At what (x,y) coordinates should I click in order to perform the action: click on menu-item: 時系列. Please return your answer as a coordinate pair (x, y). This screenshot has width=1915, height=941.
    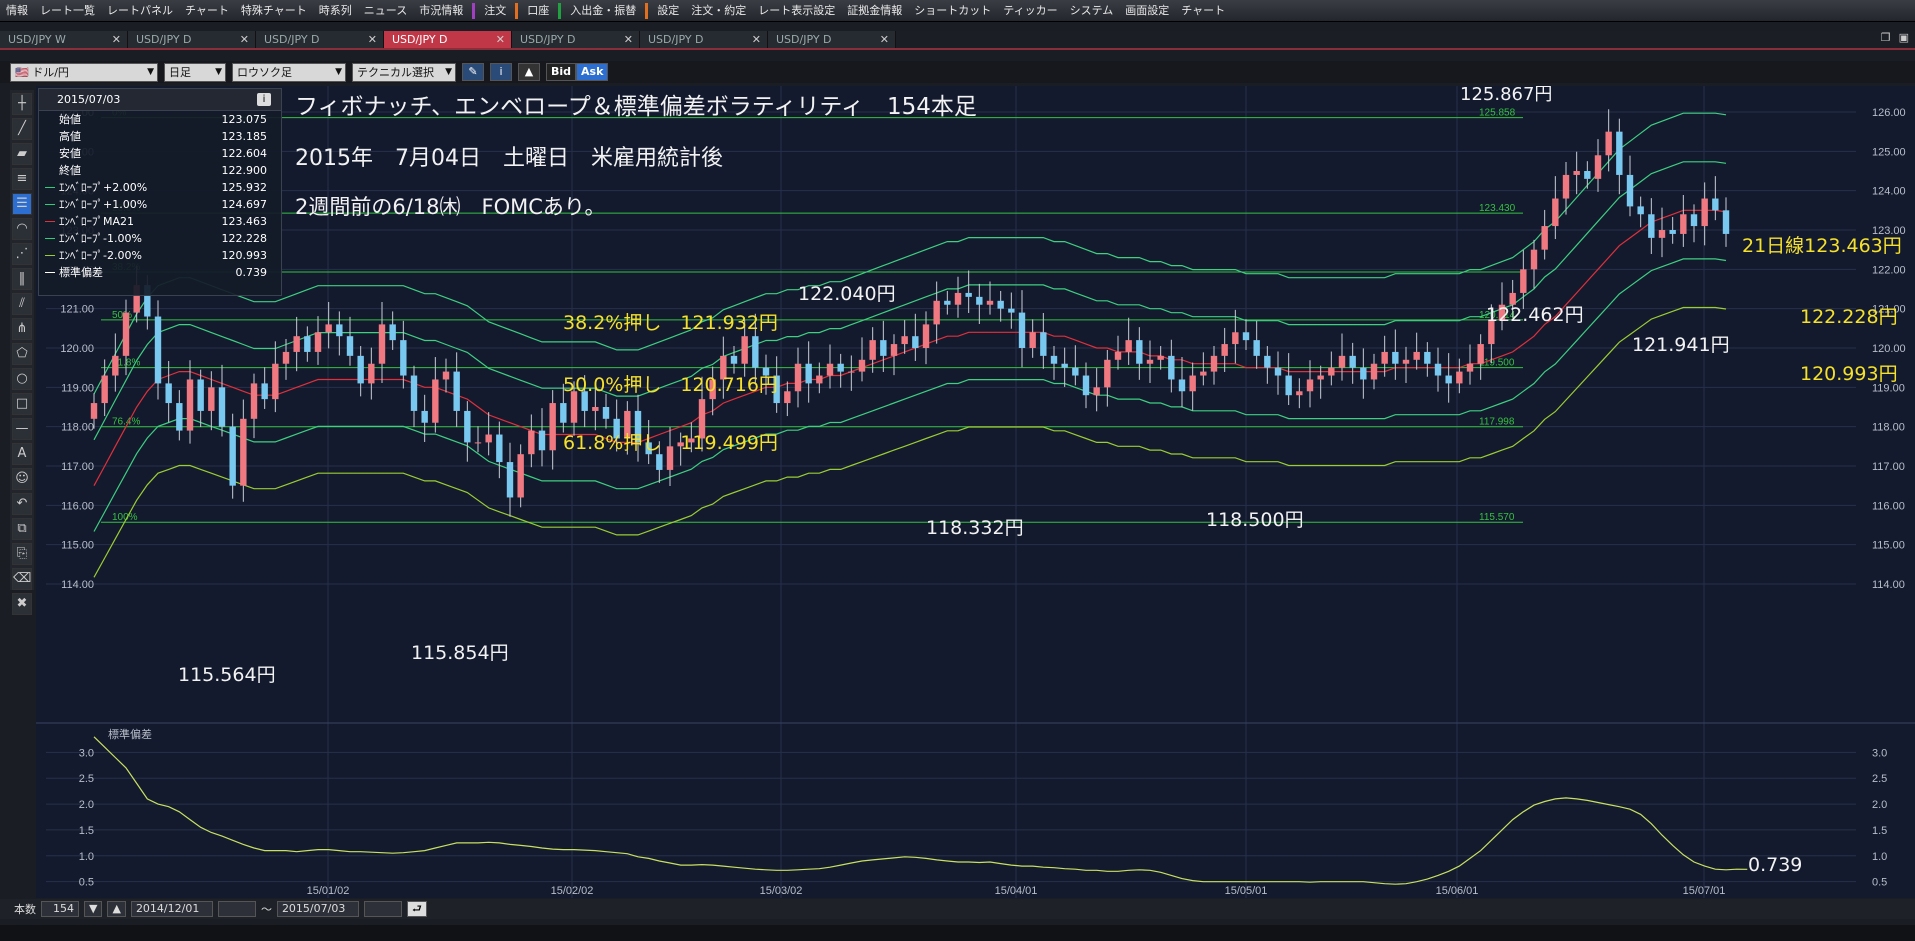
    Looking at the image, I should click on (335, 11).